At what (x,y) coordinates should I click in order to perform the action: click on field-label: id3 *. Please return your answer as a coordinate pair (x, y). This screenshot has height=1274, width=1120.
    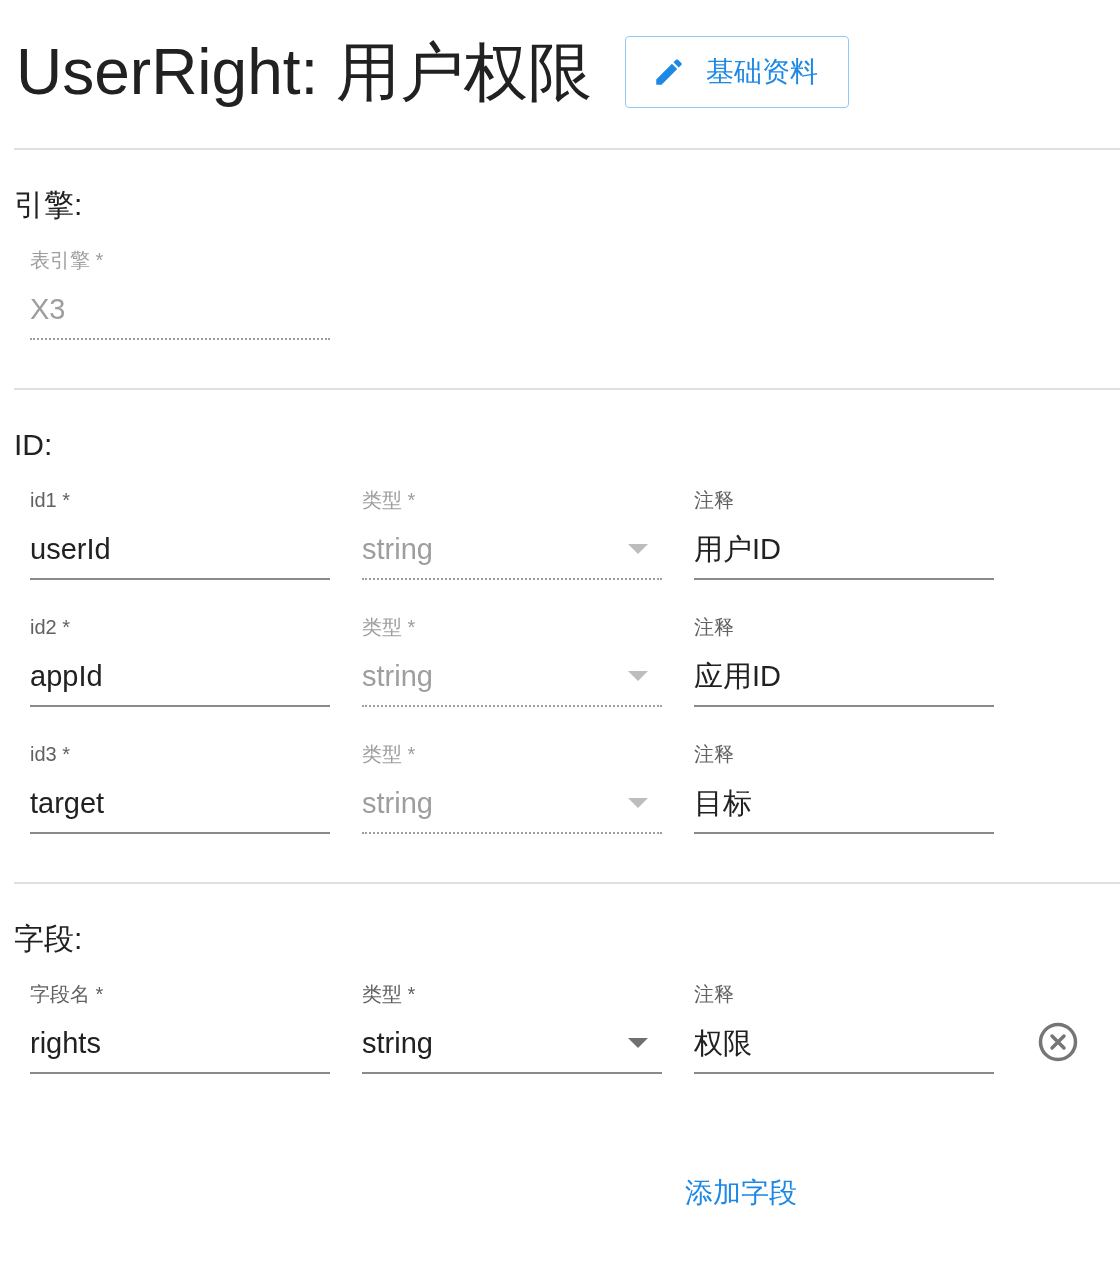
    Looking at the image, I should click on (51, 754).